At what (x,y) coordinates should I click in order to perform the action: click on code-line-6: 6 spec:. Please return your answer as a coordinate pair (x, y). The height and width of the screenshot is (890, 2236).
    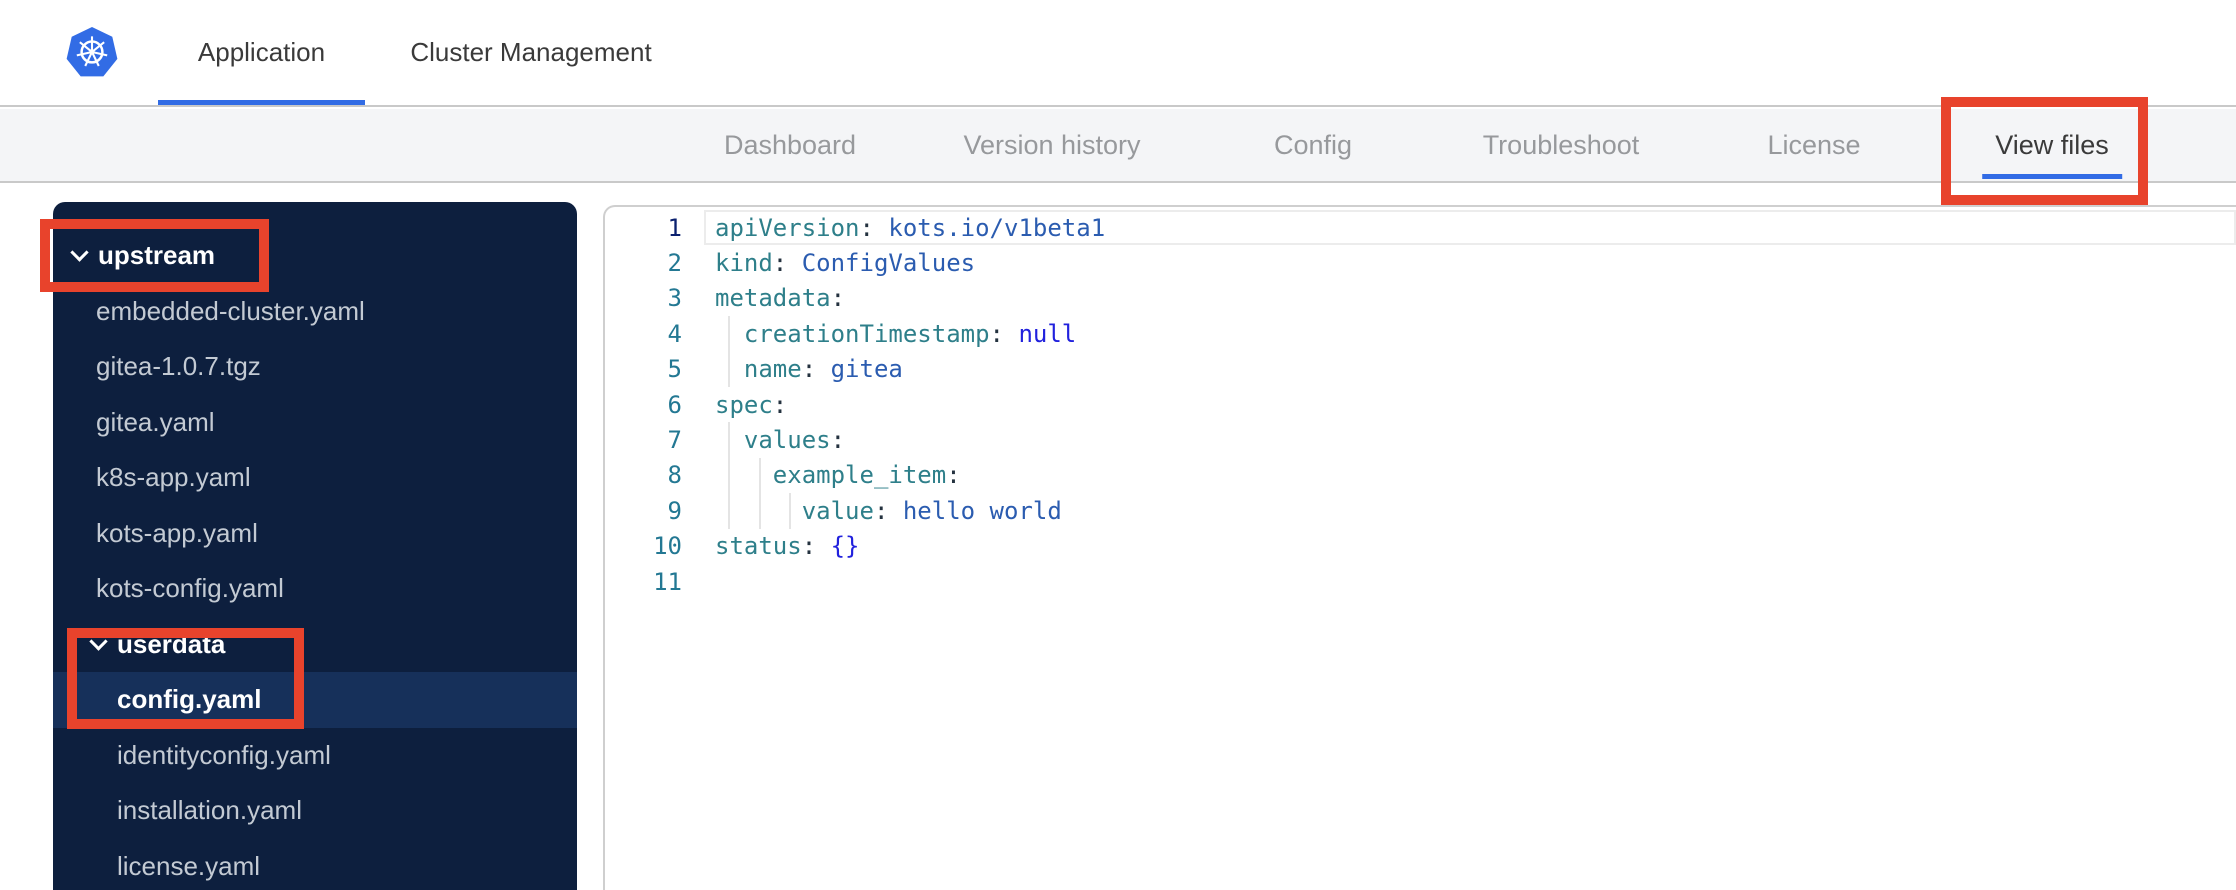
    Looking at the image, I should click on (1420, 404).